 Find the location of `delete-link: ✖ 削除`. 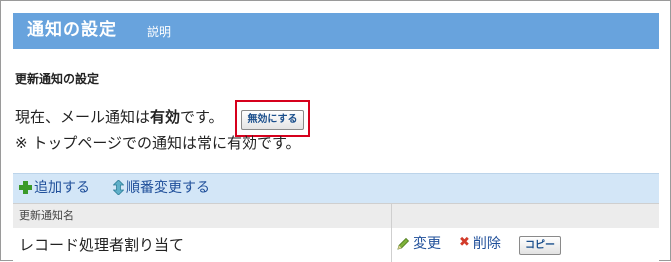

delete-link: ✖ 削除 is located at coordinates (480, 244).